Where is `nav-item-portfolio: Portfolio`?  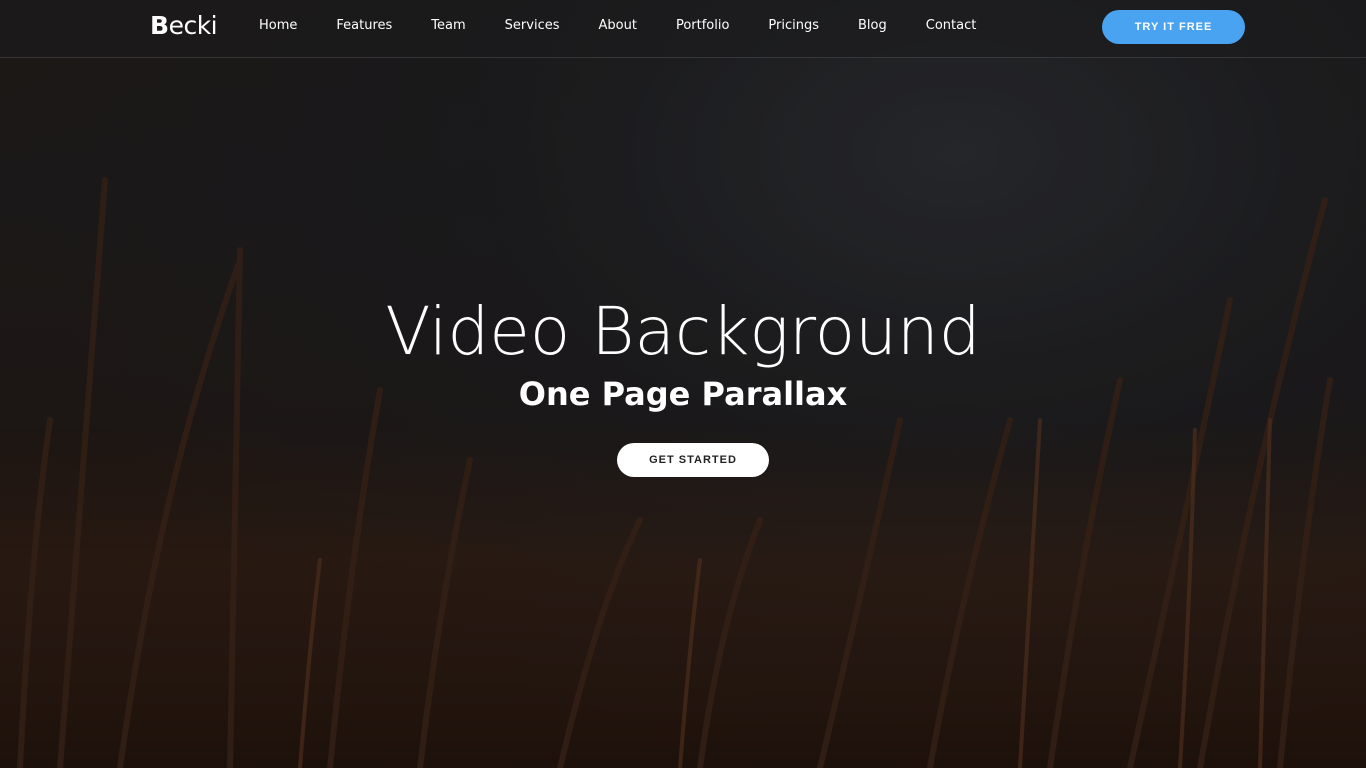 nav-item-portfolio: Portfolio is located at coordinates (702, 25).